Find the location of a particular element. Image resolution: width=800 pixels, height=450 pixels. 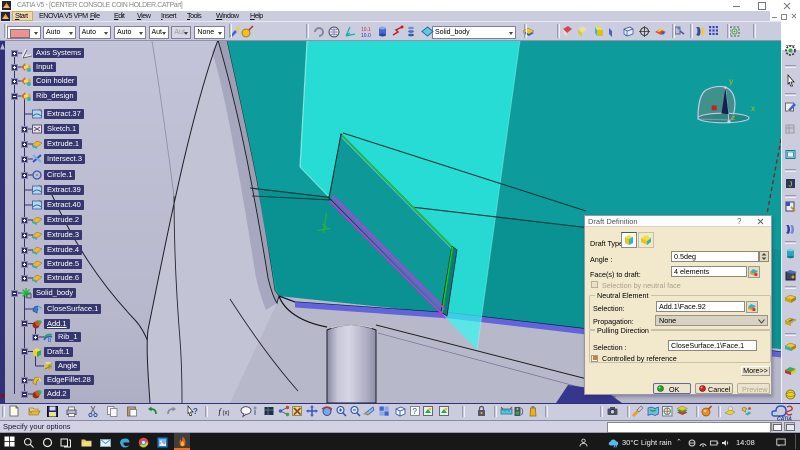

svg-text: 10.0 is located at coordinates (366, 35).